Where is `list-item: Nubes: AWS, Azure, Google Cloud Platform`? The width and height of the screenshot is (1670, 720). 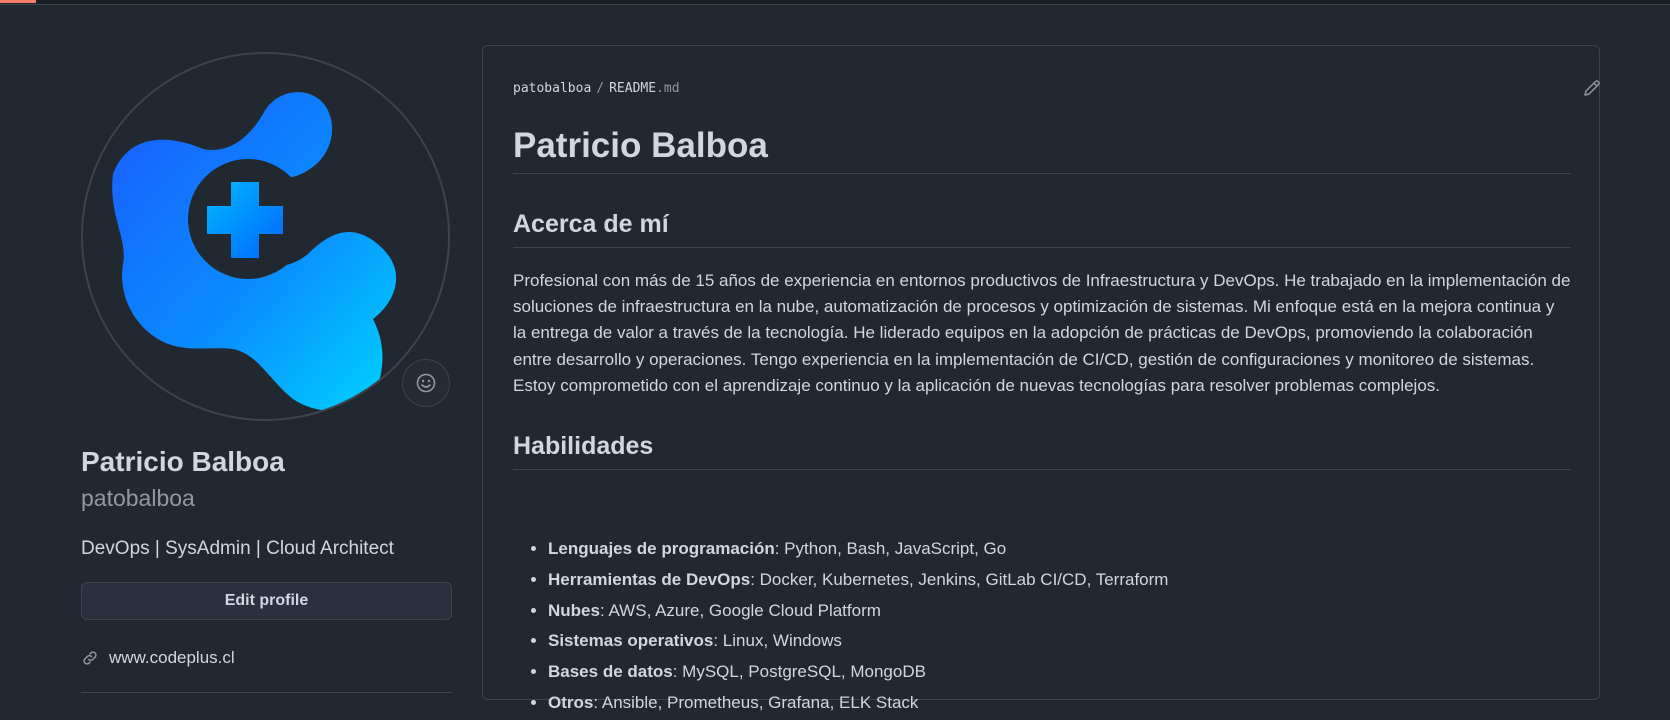
list-item: Nubes: AWS, Azure, Google Cloud Platform is located at coordinates (858, 611).